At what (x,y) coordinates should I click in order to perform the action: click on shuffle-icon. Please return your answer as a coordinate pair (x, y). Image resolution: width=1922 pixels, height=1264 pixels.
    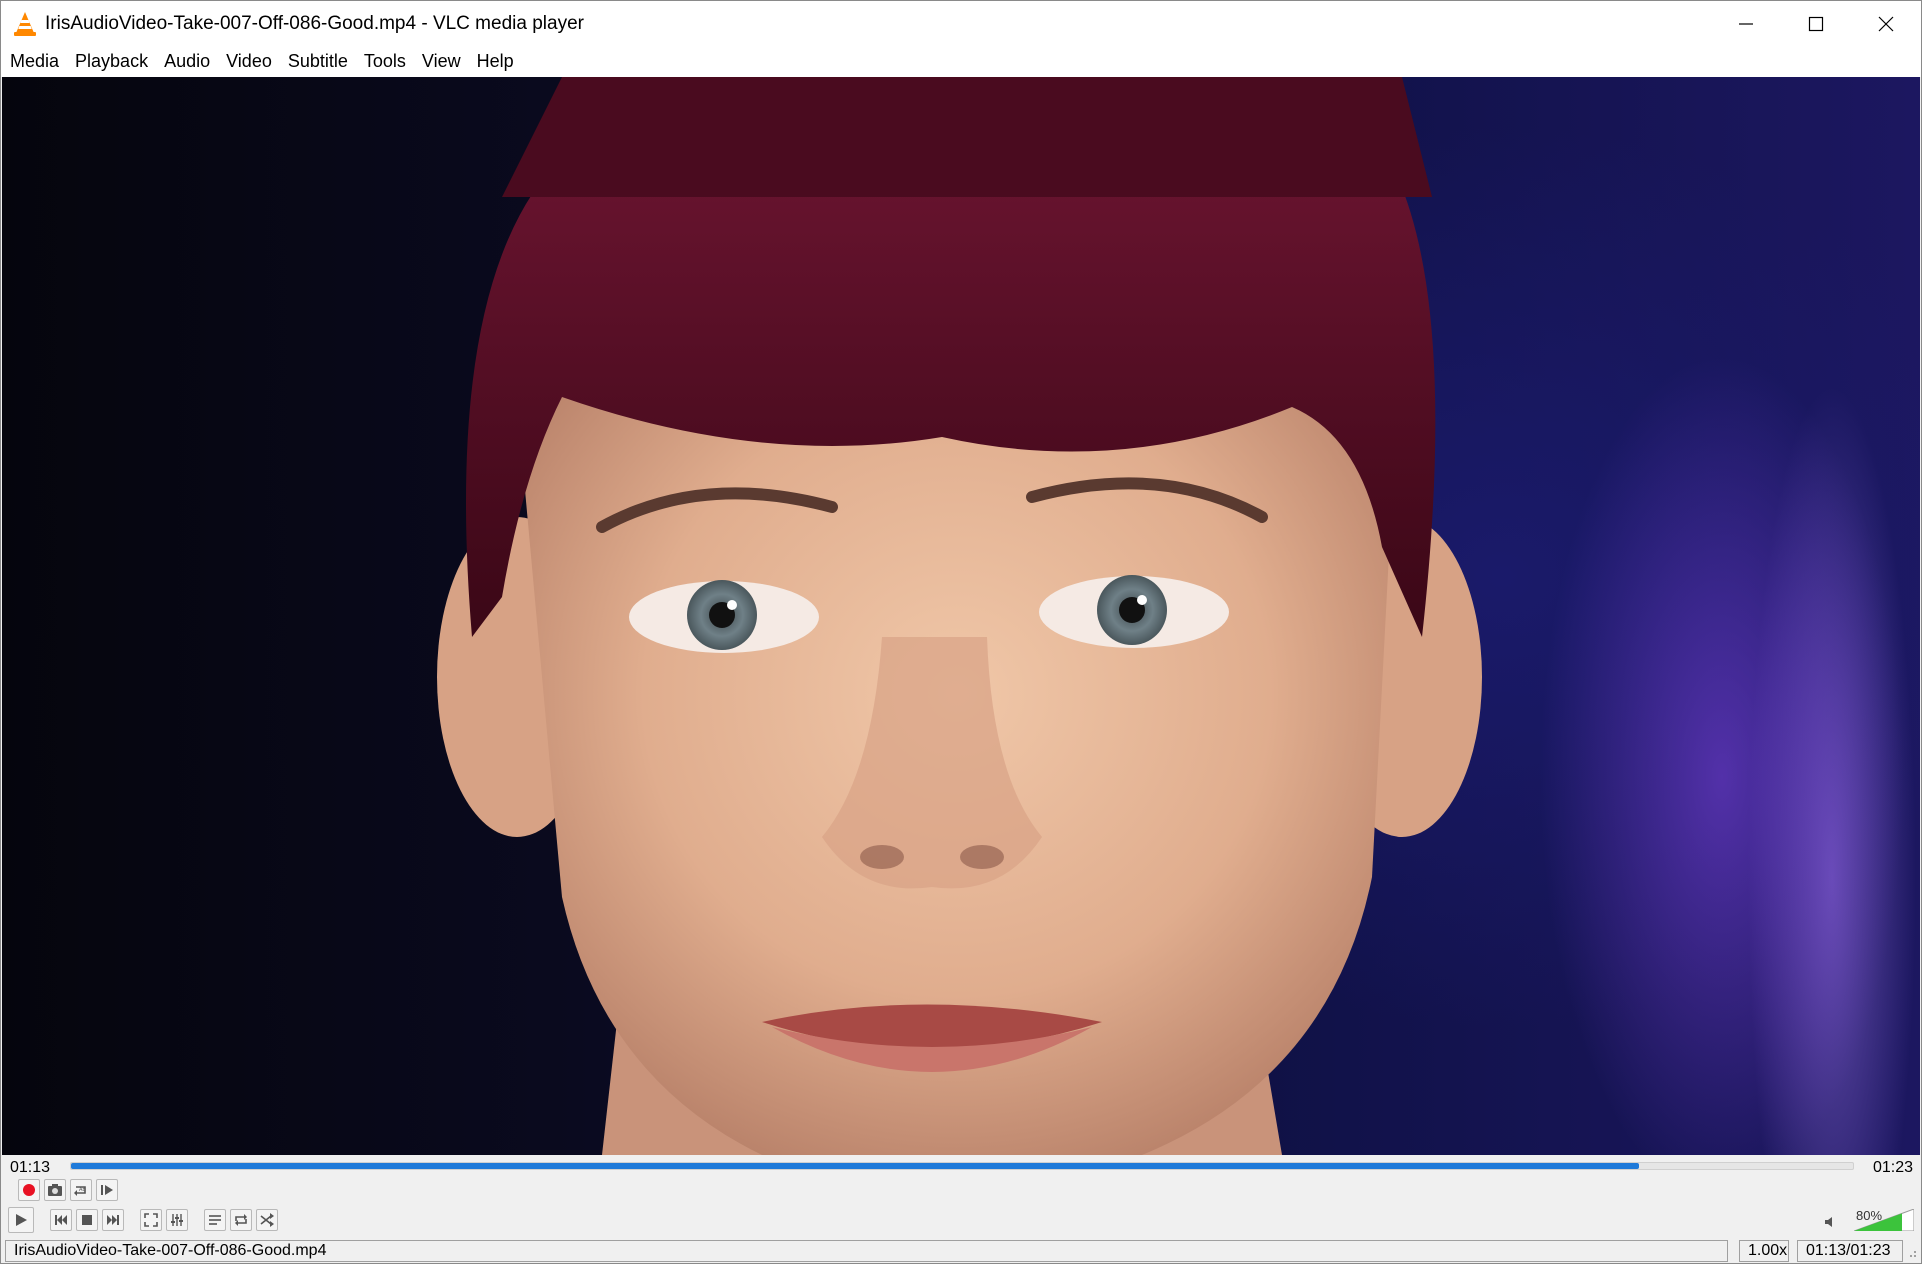
    Looking at the image, I should click on (267, 1220).